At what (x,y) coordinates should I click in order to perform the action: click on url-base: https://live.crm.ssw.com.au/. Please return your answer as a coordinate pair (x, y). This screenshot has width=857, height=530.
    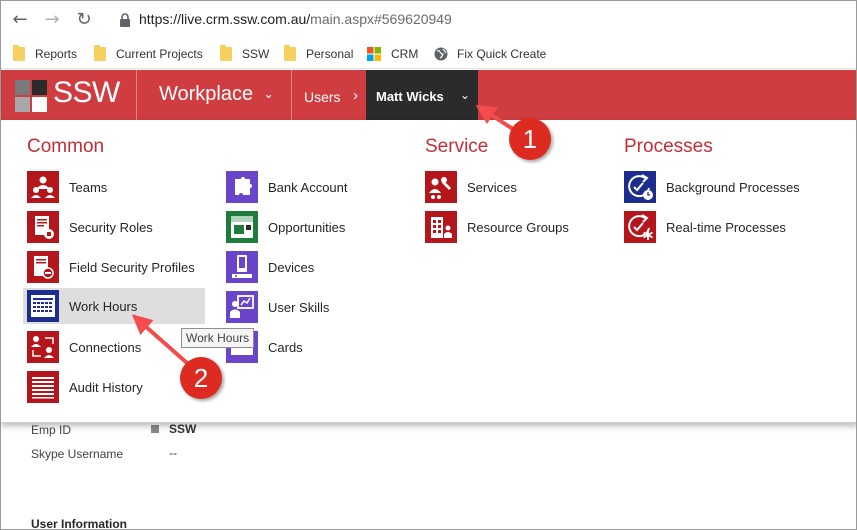
    Looking at the image, I should click on (225, 19).